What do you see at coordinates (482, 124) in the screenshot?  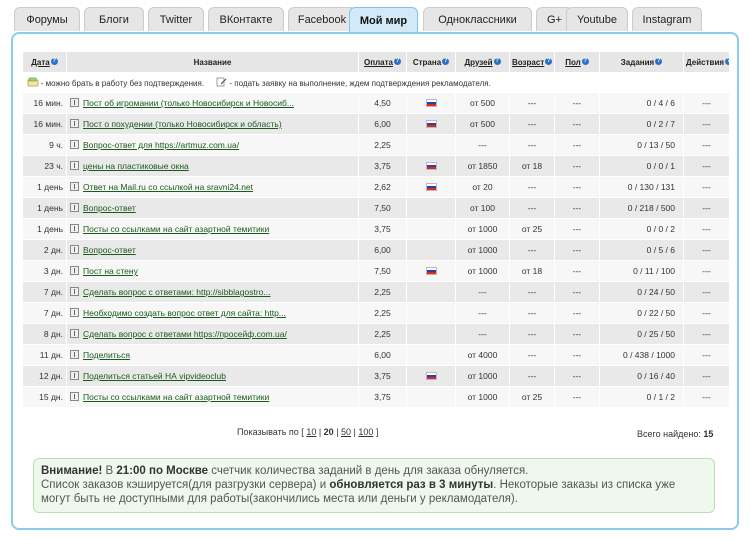 I see `row-friends: от 500` at bounding box center [482, 124].